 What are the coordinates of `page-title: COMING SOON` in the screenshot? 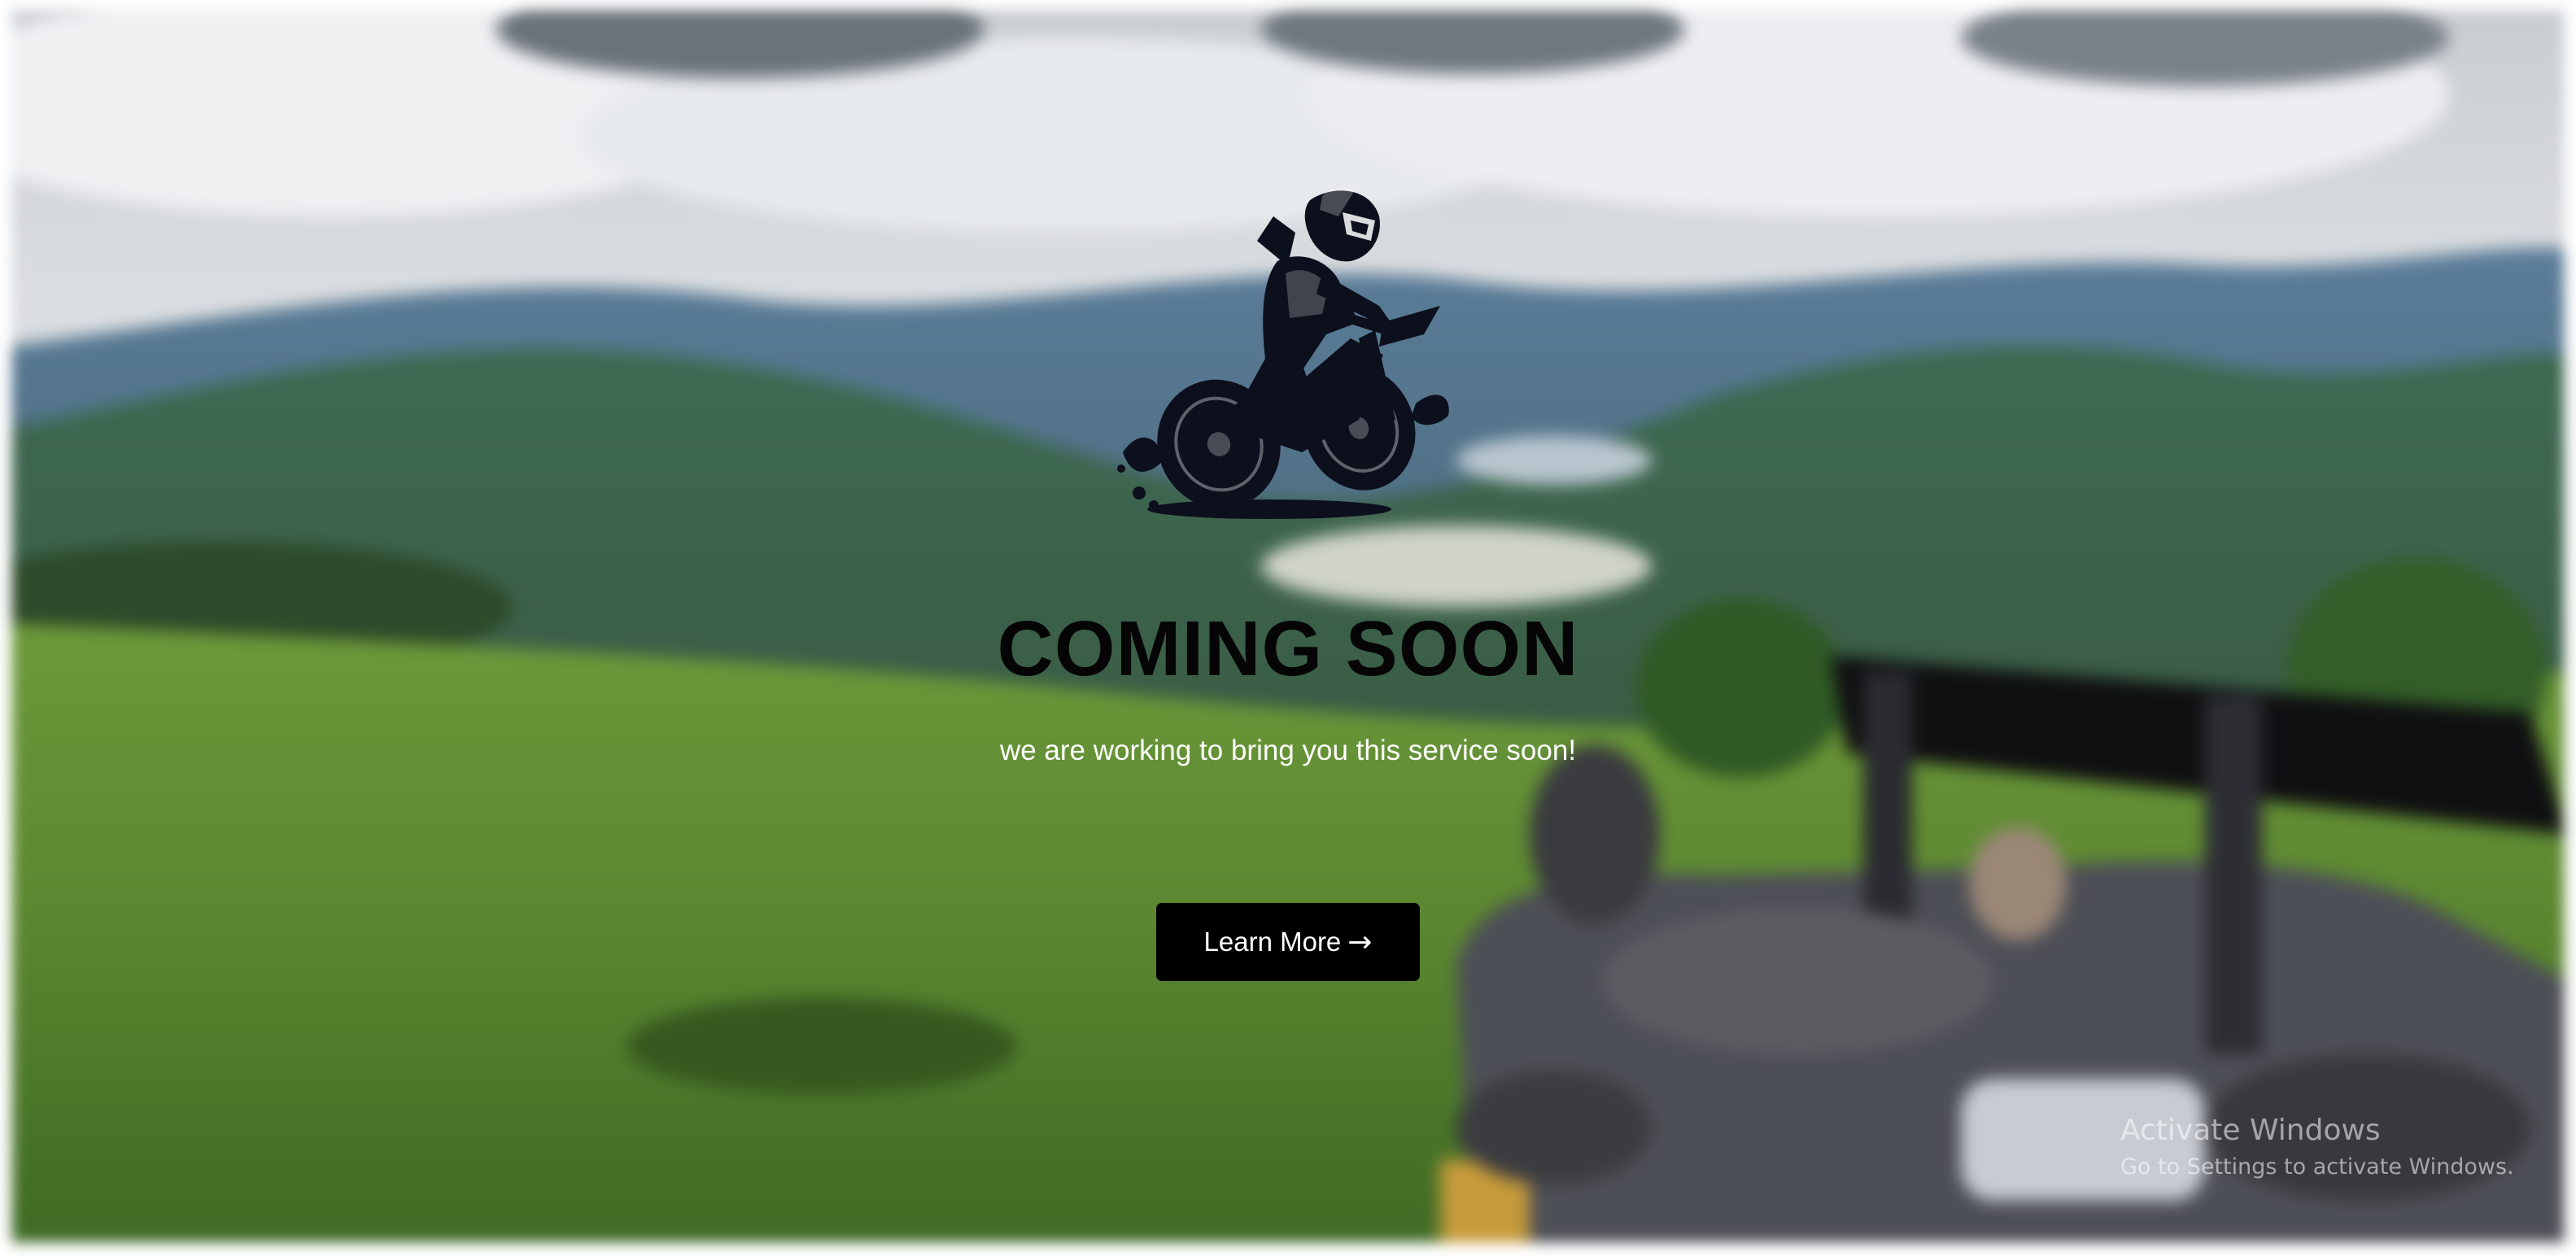 It's located at (1288, 648).